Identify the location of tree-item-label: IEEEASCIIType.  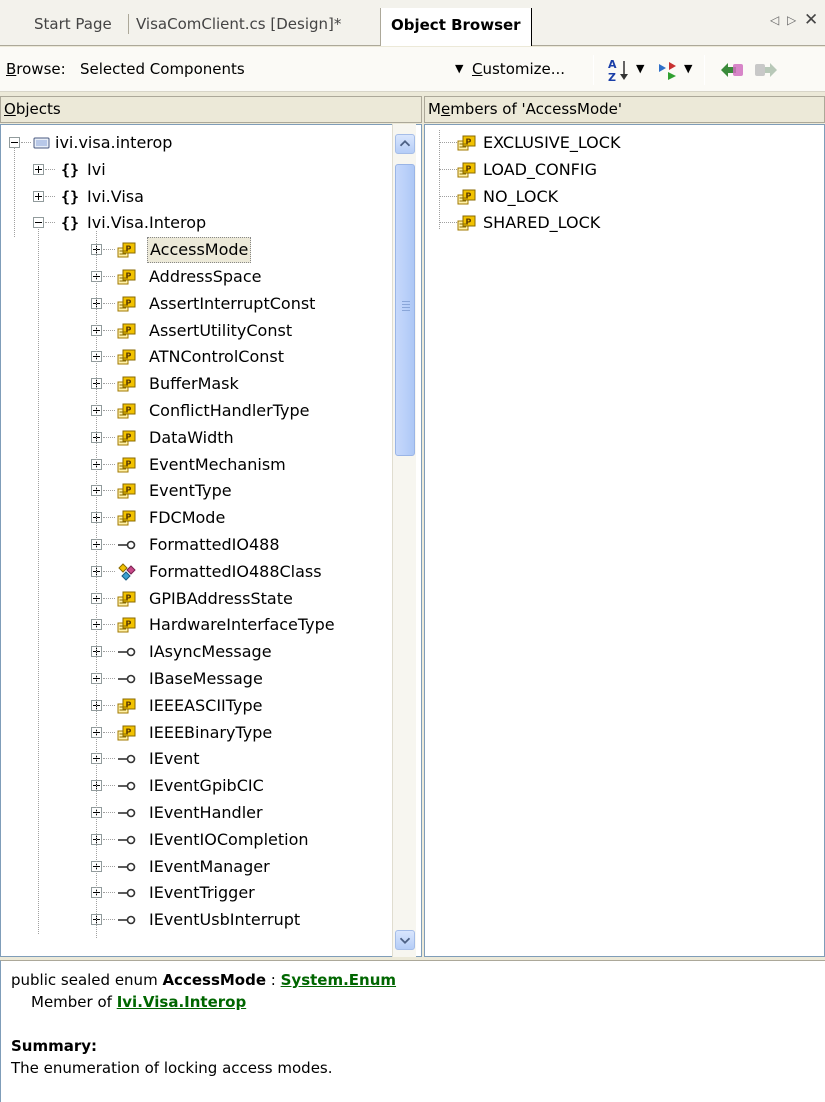
(206, 705).